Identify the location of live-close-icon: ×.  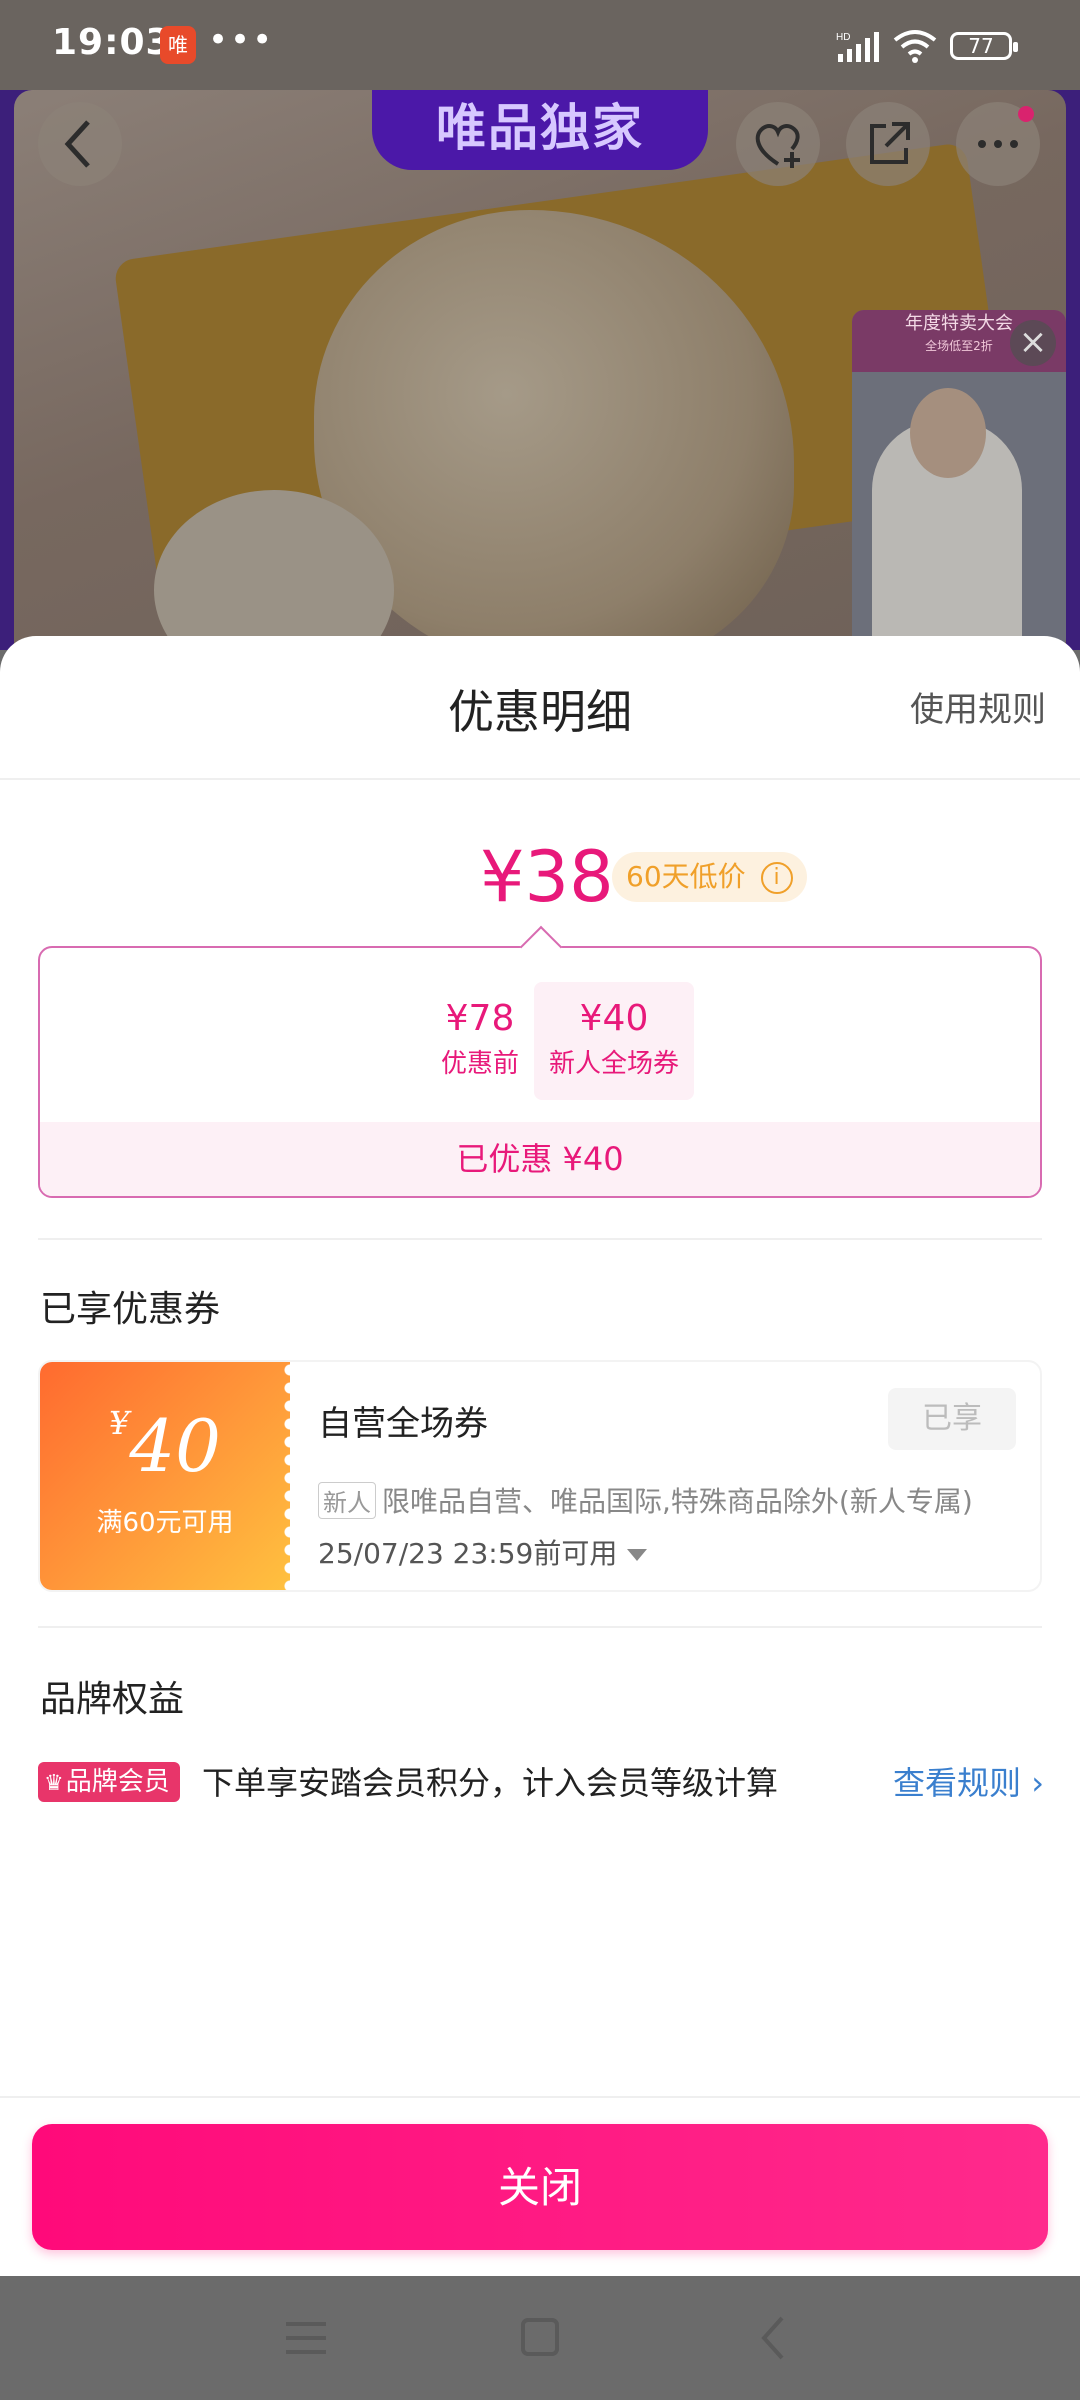
(1033, 343).